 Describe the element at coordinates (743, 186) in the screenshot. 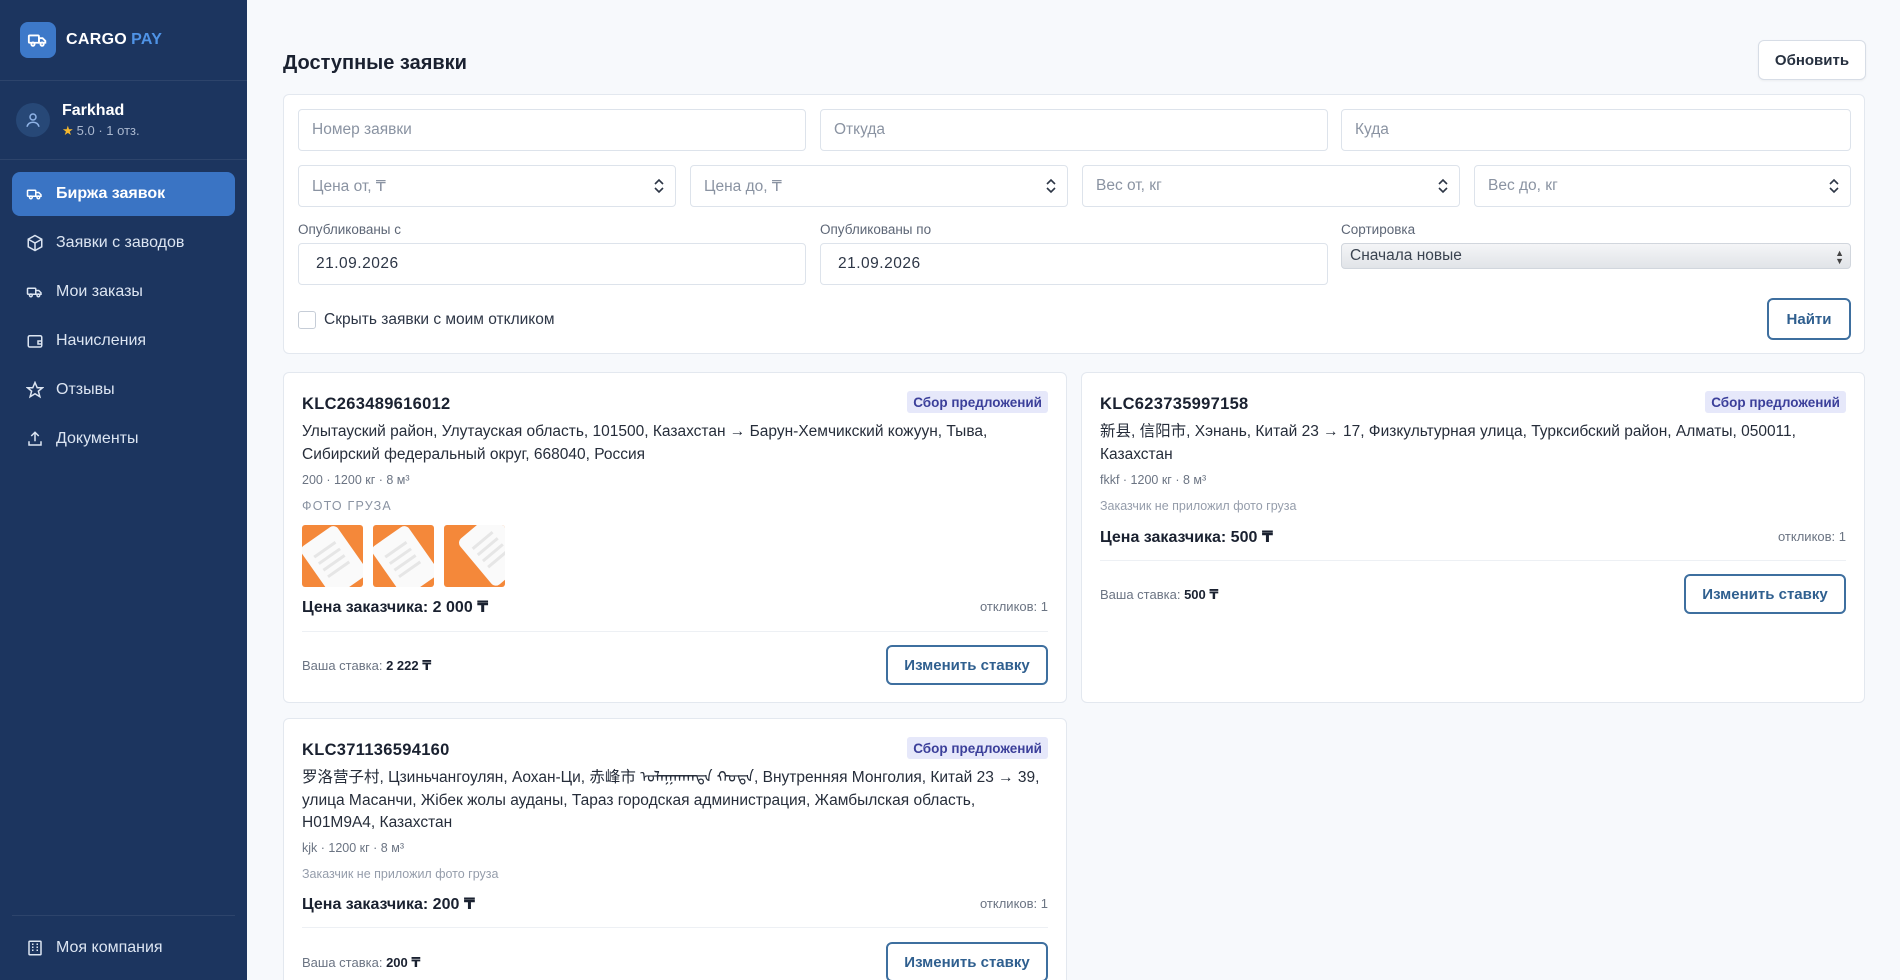

I see `price-to-placeholder: Цена до, ₸` at that location.